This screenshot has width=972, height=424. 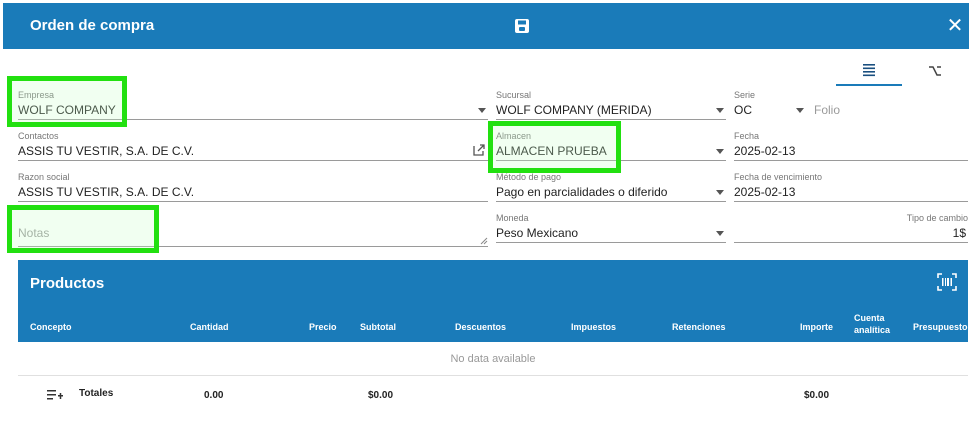 What do you see at coordinates (479, 150) in the screenshot?
I see `open-external-icon` at bounding box center [479, 150].